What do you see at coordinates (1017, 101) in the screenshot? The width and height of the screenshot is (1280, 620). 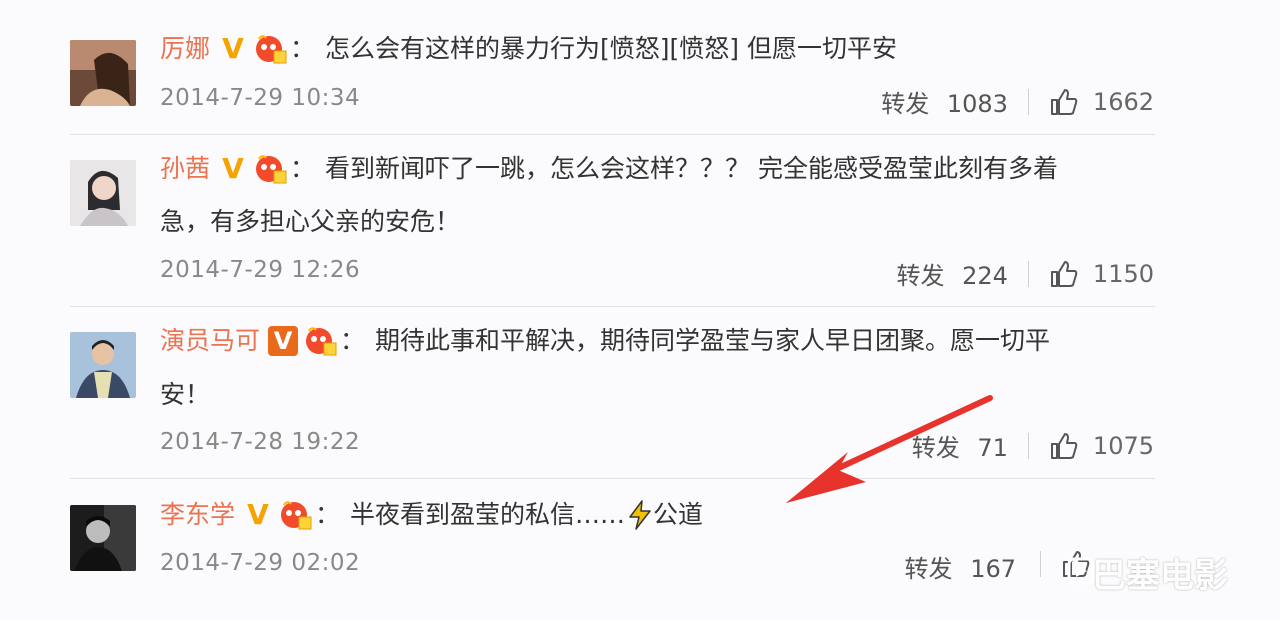 I see `action-bar: 转发 1083 1662` at bounding box center [1017, 101].